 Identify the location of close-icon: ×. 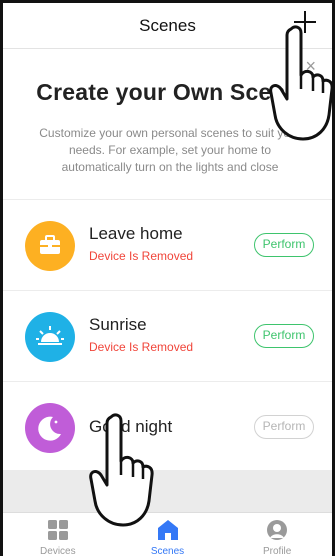
(310, 66).